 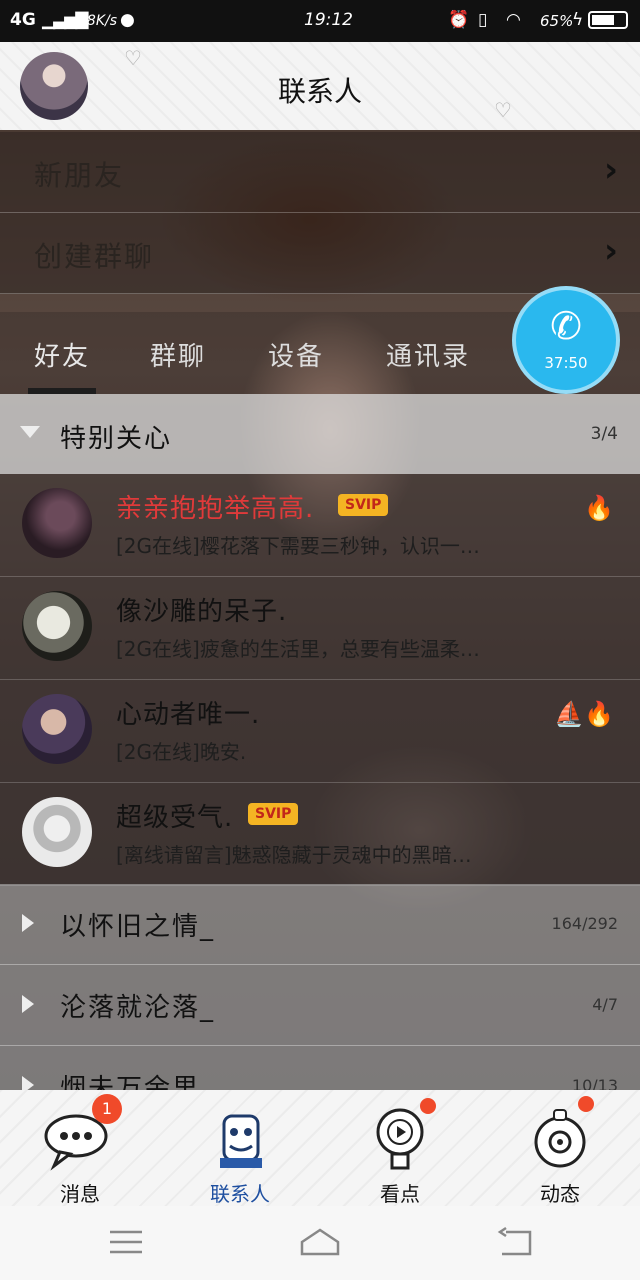 What do you see at coordinates (483, 20) in the screenshot?
I see `vibrate-icon: ▯` at bounding box center [483, 20].